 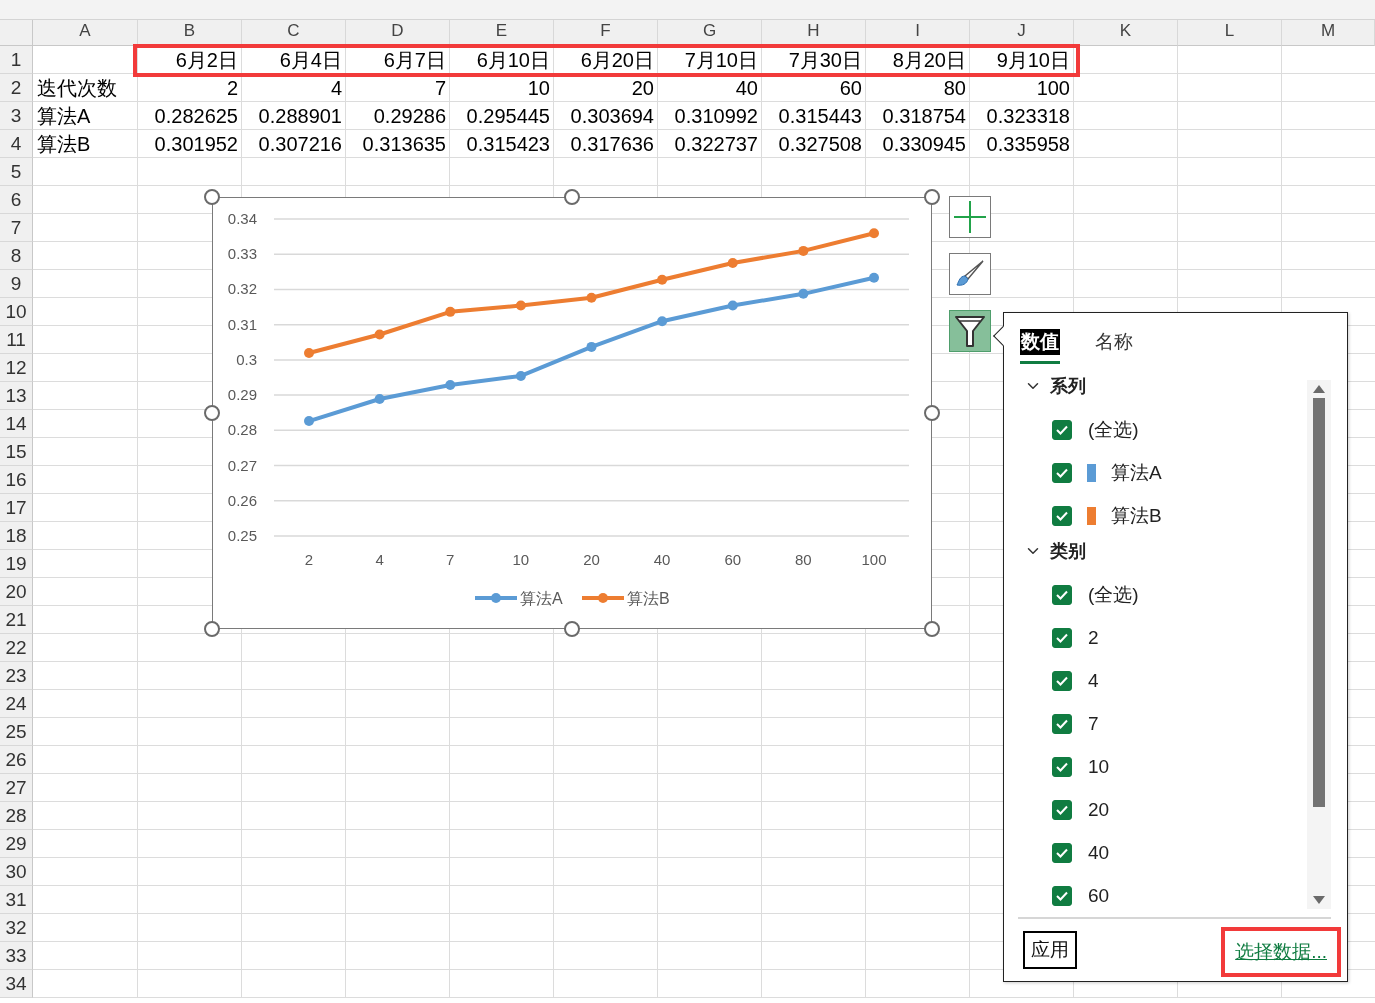 I want to click on row-header: 26, so click(x=16, y=760).